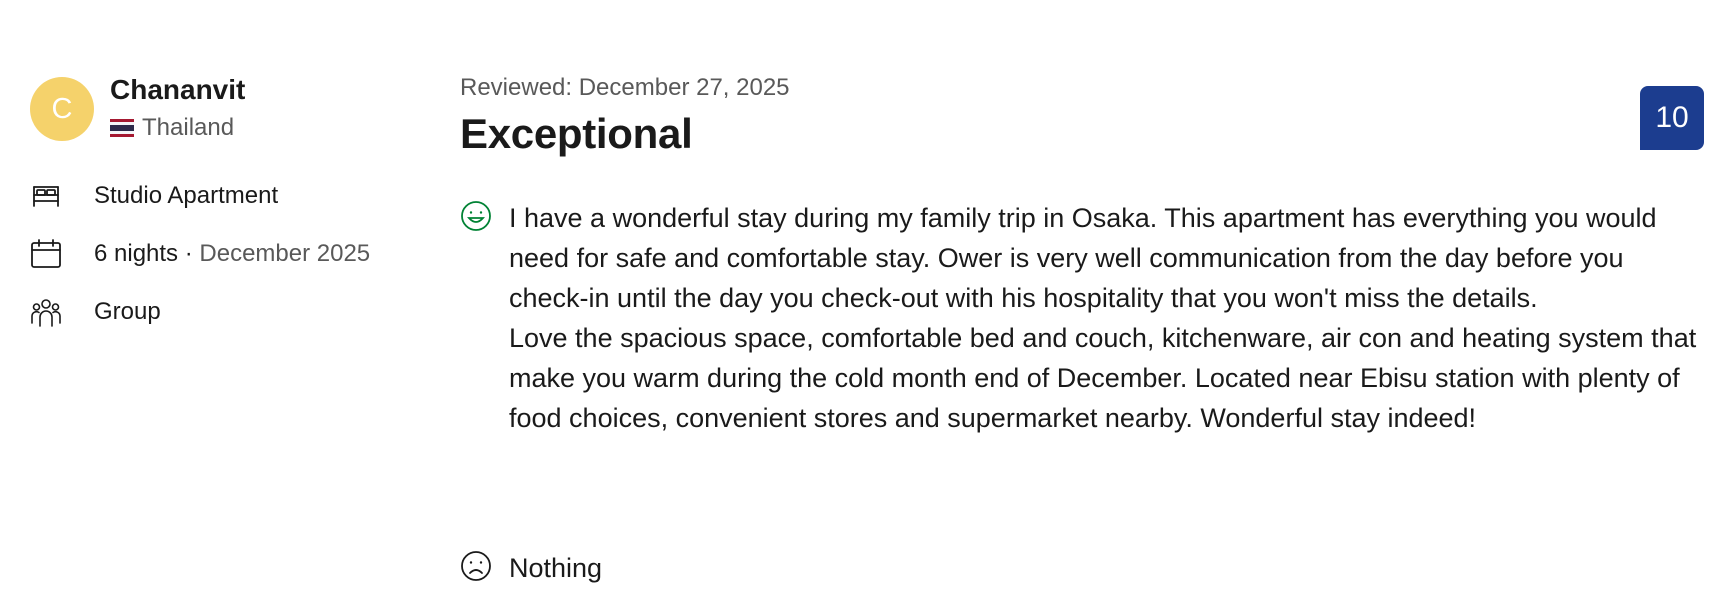 The width and height of the screenshot is (1730, 606). What do you see at coordinates (46, 313) in the screenshot?
I see `group-icon` at bounding box center [46, 313].